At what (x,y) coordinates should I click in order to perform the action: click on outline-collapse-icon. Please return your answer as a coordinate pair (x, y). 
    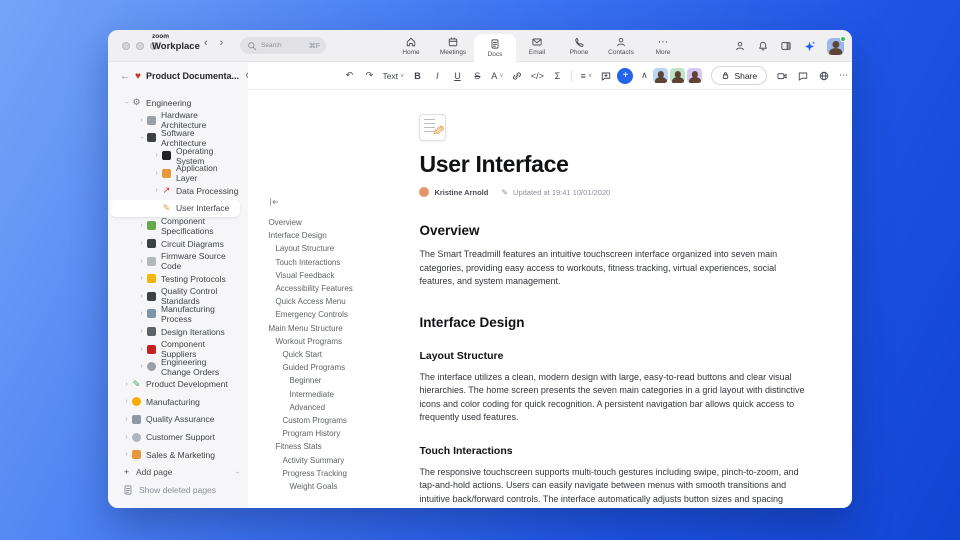
    Looking at the image, I should click on (335, 202).